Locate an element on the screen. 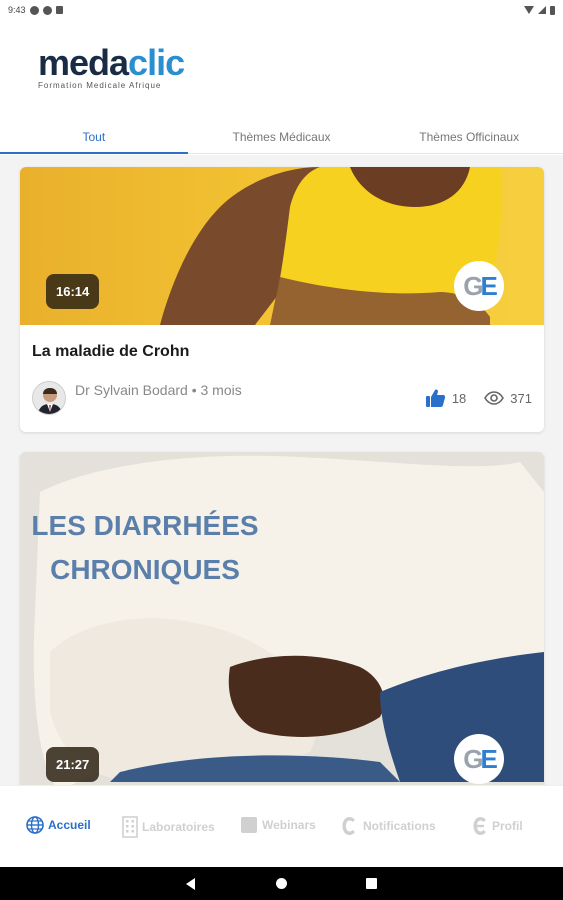 The image size is (563, 900). avatar-icon is located at coordinates (49, 398).